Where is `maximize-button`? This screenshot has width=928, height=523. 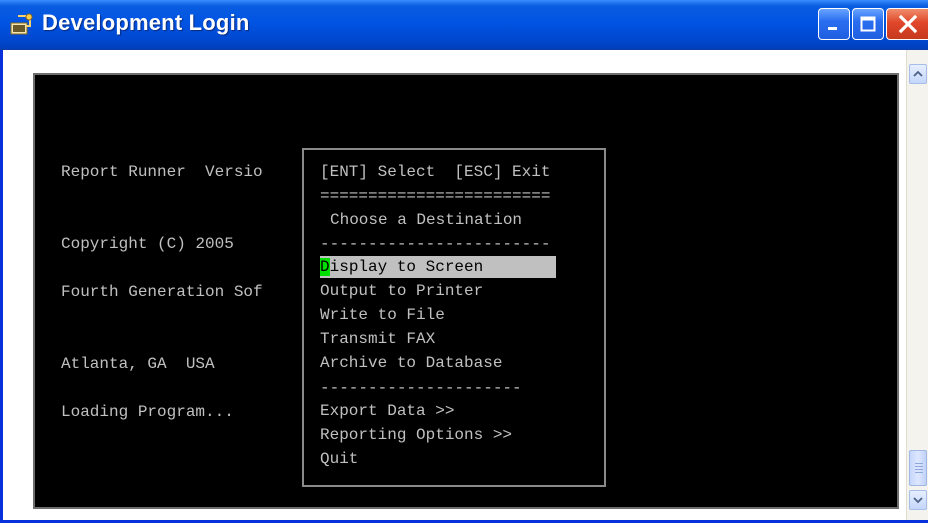
maximize-button is located at coordinates (868, 24).